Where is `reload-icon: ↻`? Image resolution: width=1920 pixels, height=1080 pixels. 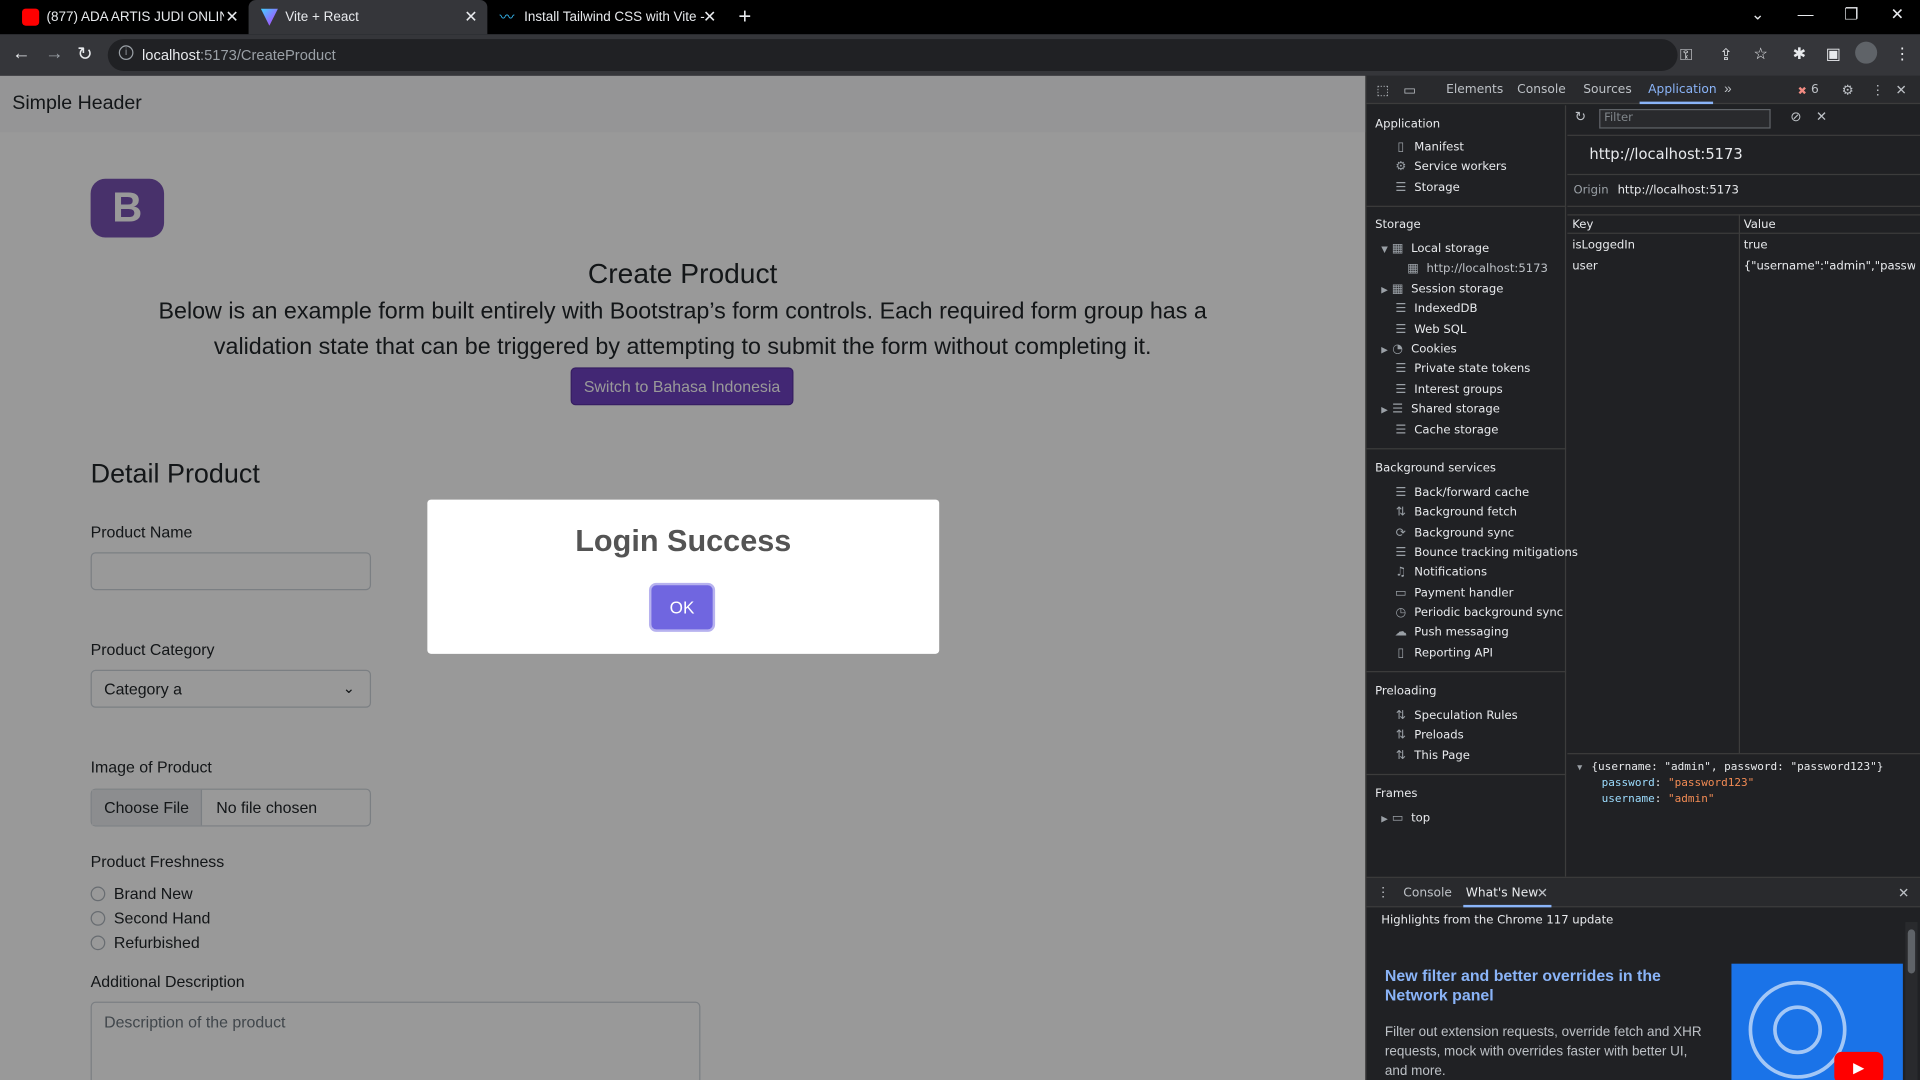
reload-icon: ↻ is located at coordinates (84, 54).